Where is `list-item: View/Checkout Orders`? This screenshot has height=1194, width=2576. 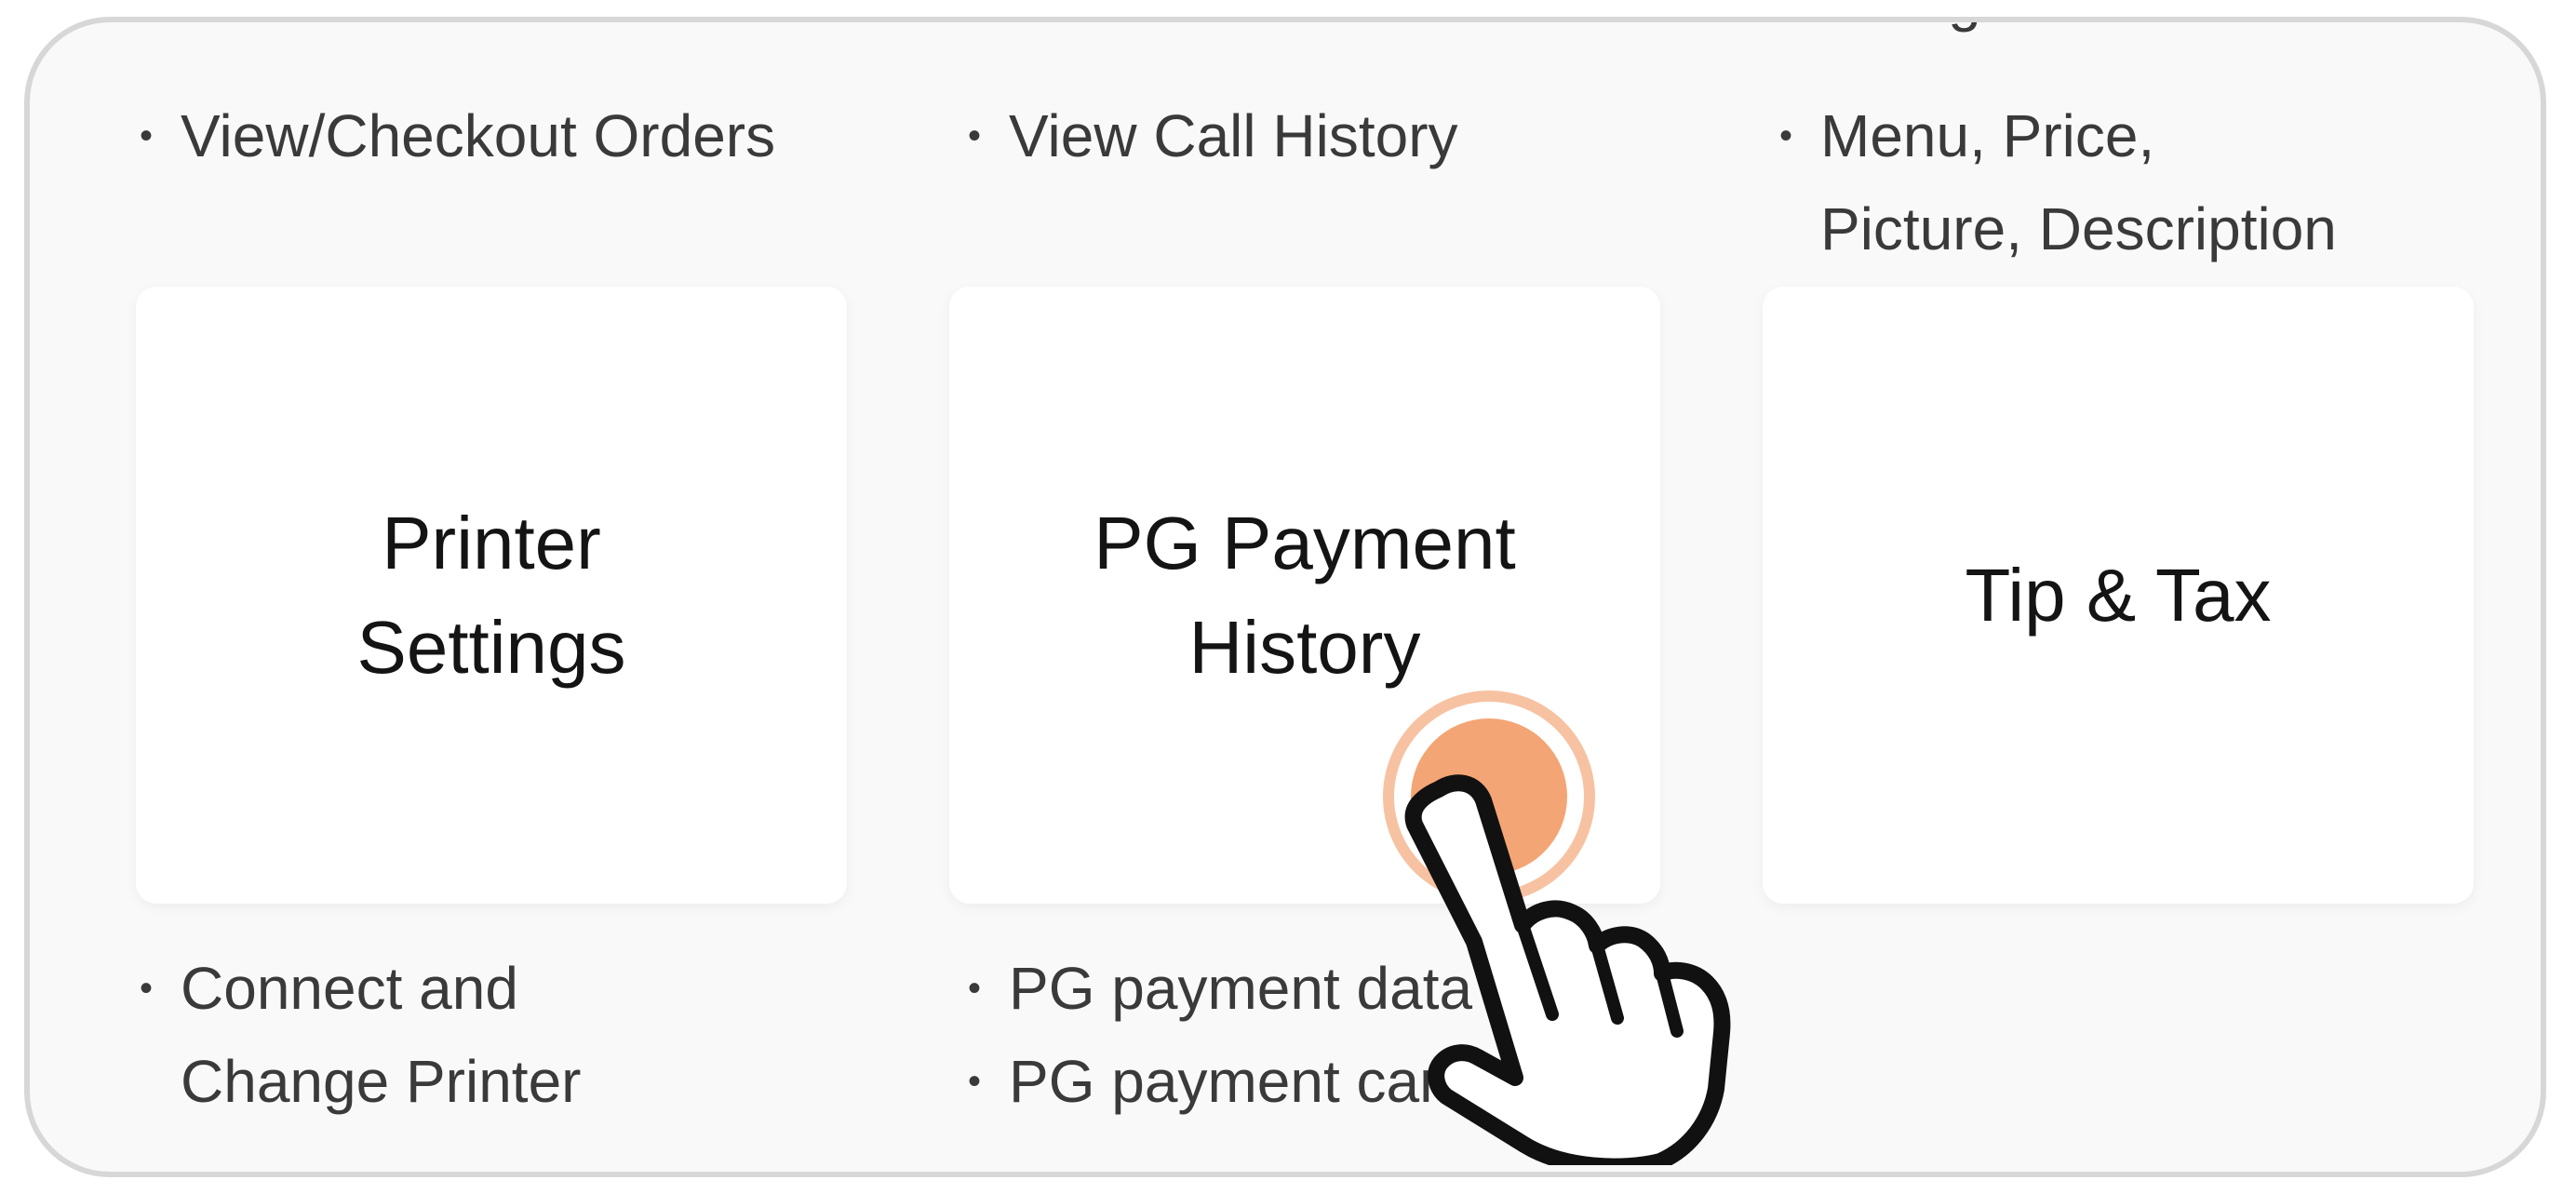 list-item: View/Checkout Orders is located at coordinates (457, 136).